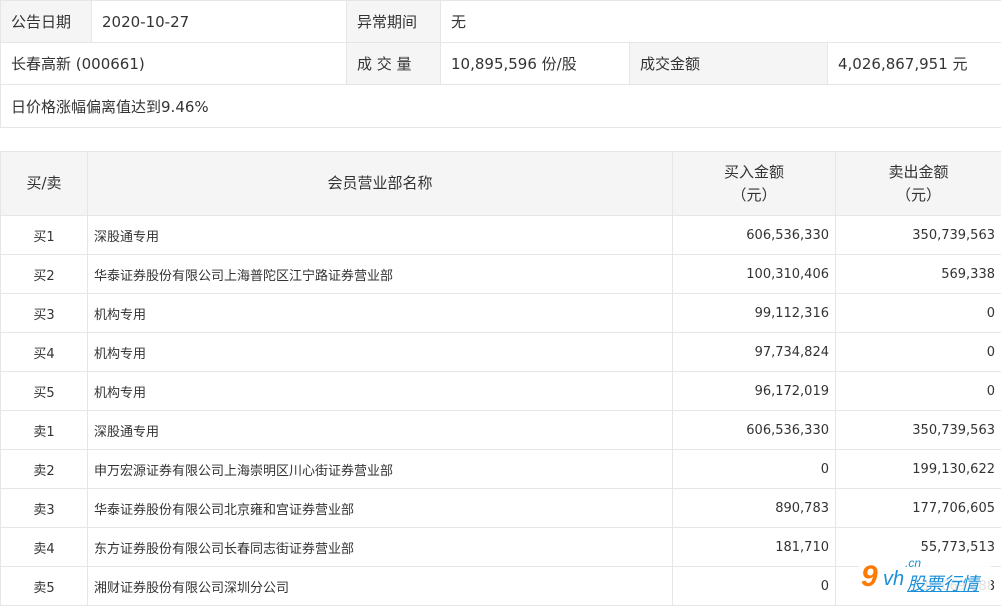  What do you see at coordinates (44, 313) in the screenshot?
I see `row-side: 买3` at bounding box center [44, 313].